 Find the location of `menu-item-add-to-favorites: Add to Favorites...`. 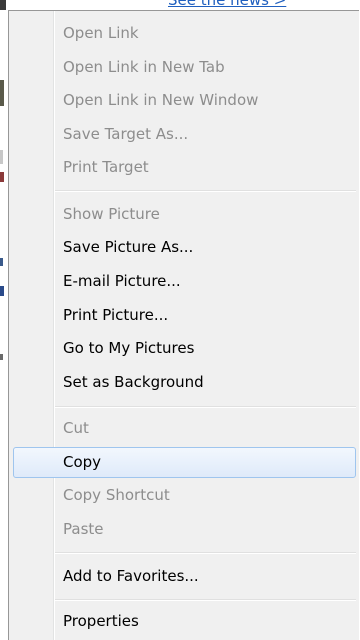

menu-item-add-to-favorites: Add to Favorites... is located at coordinates (184, 576).